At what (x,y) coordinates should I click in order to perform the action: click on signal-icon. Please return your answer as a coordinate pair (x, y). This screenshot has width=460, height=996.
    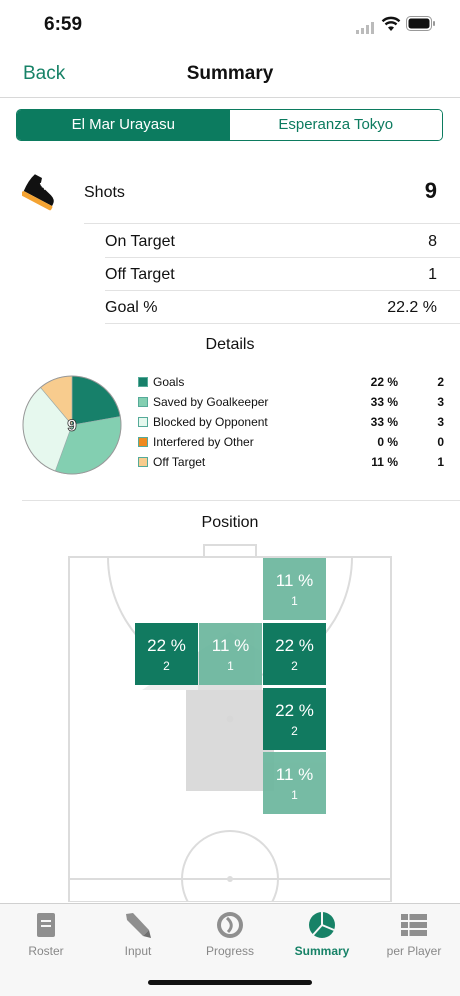
    Looking at the image, I should click on (365, 28).